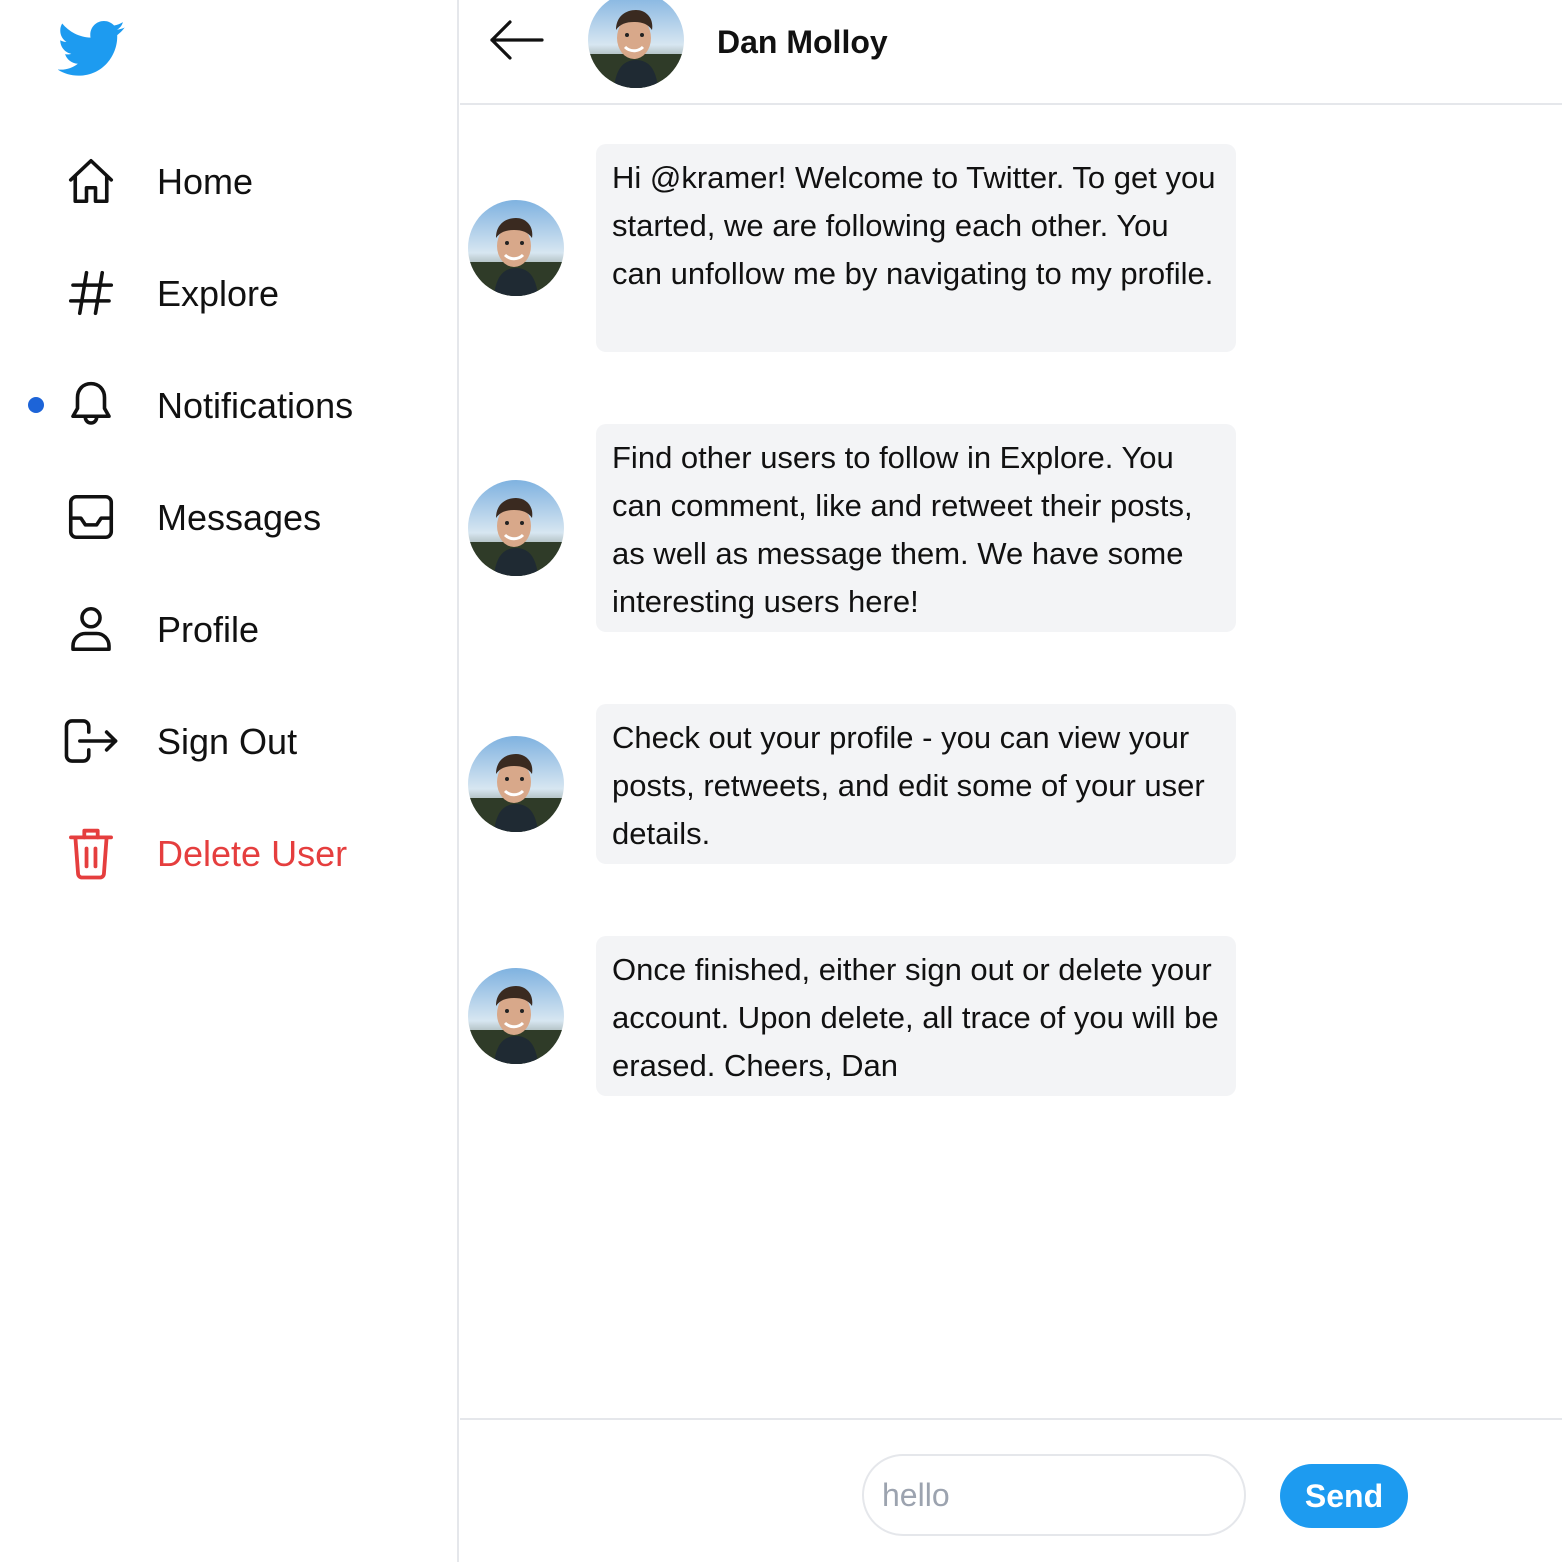  I want to click on sidebar-item-label: Explore, so click(218, 293).